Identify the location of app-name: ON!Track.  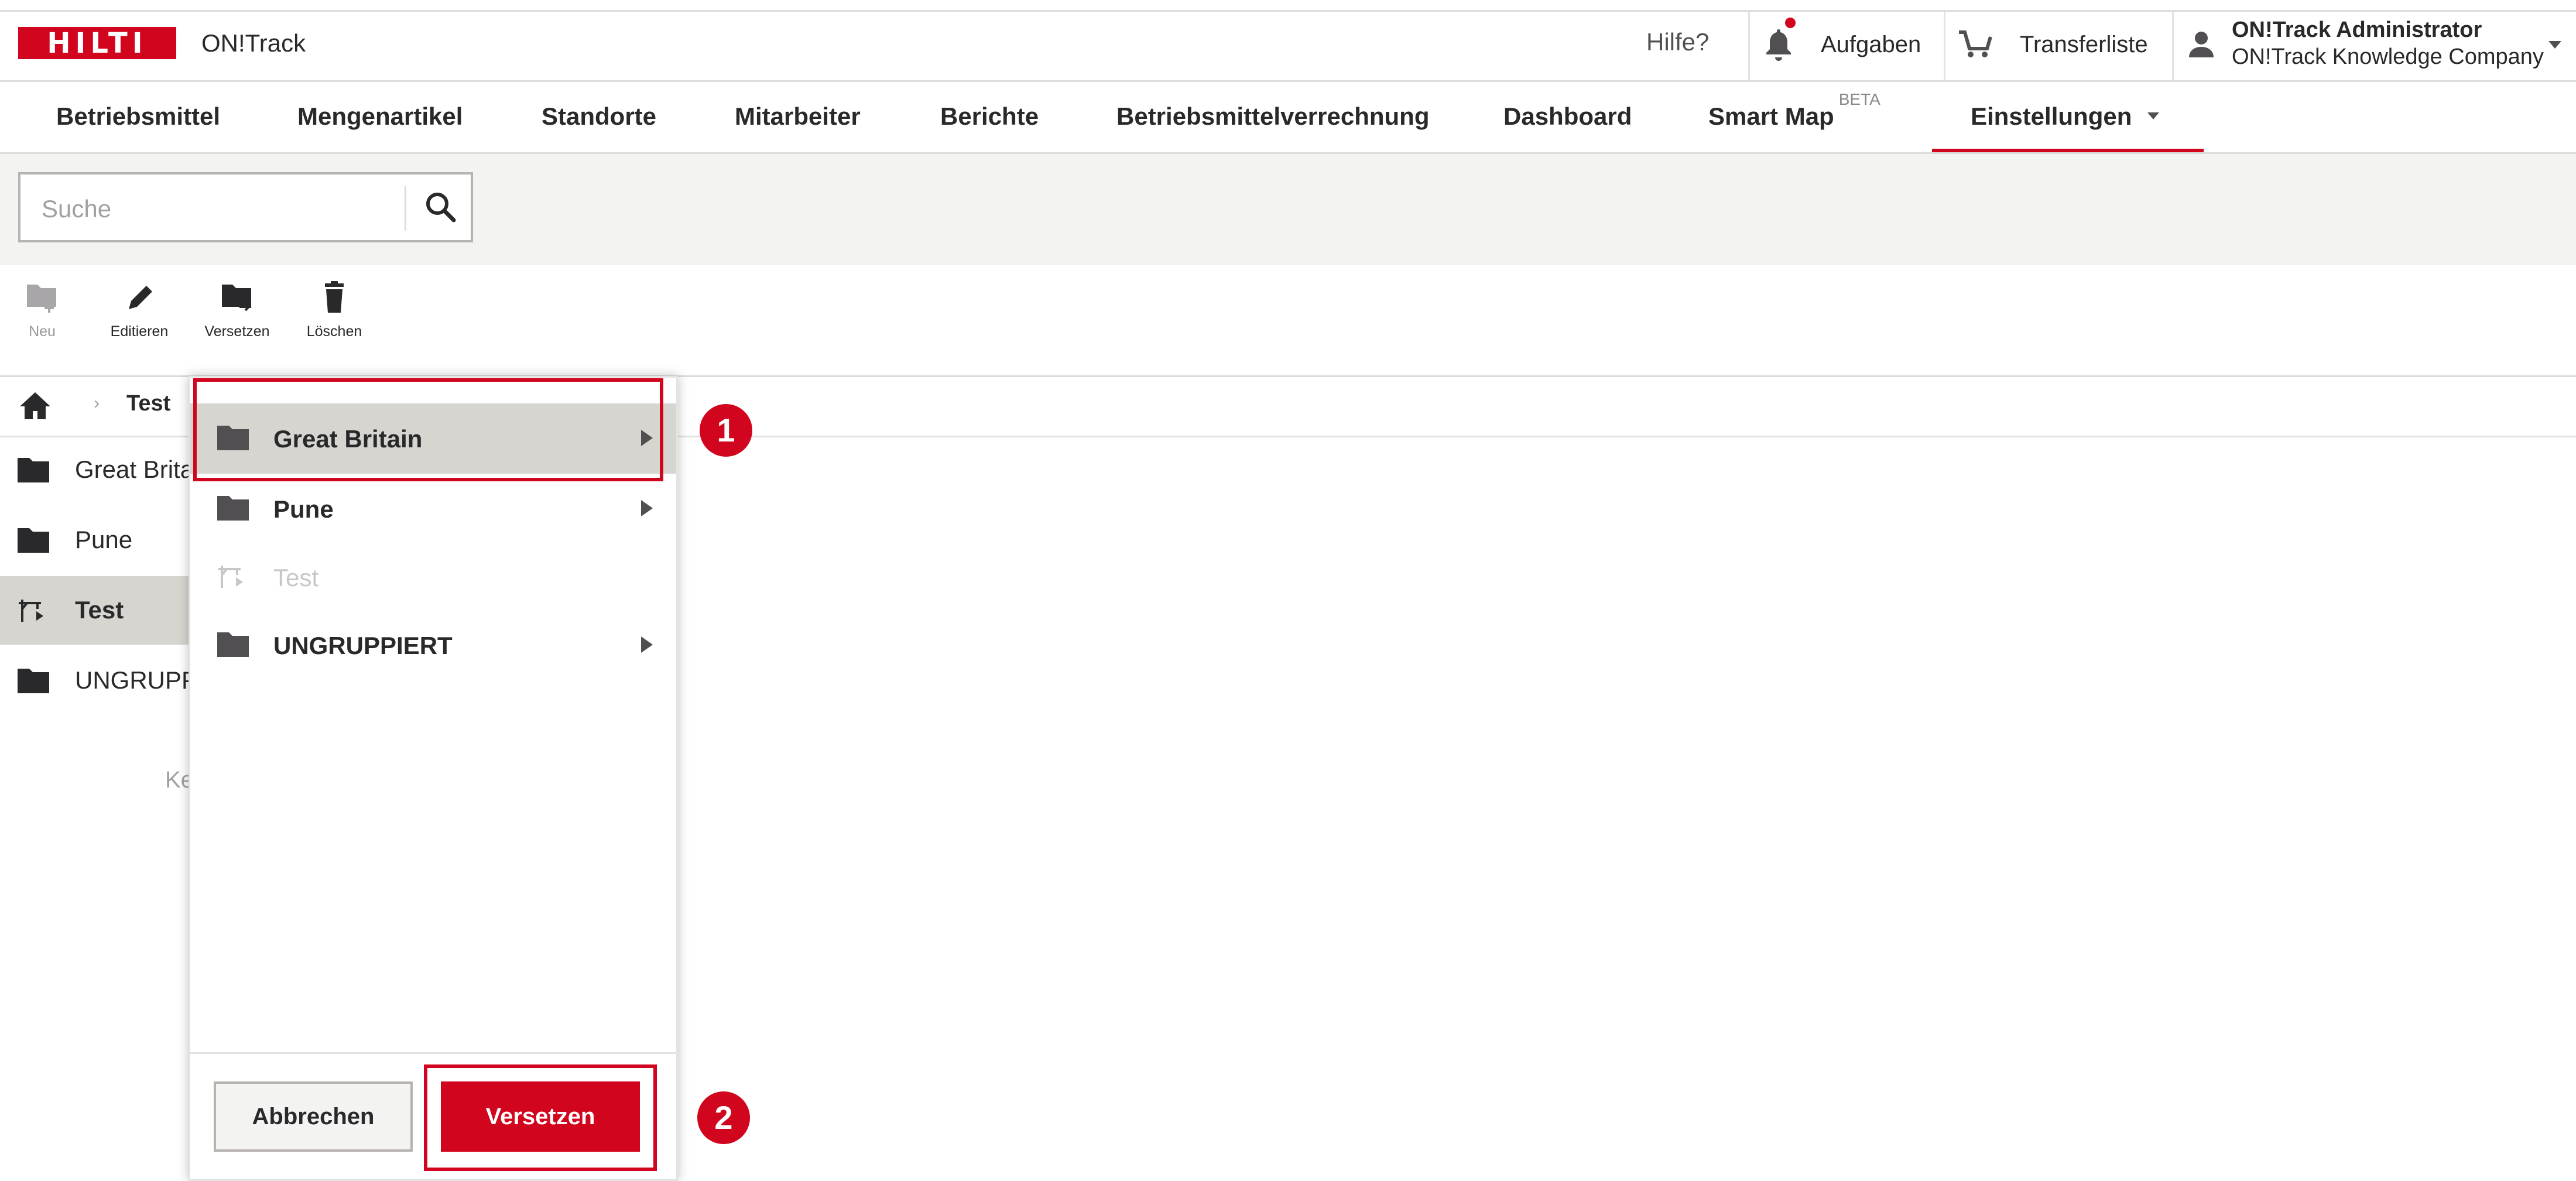
(253, 43).